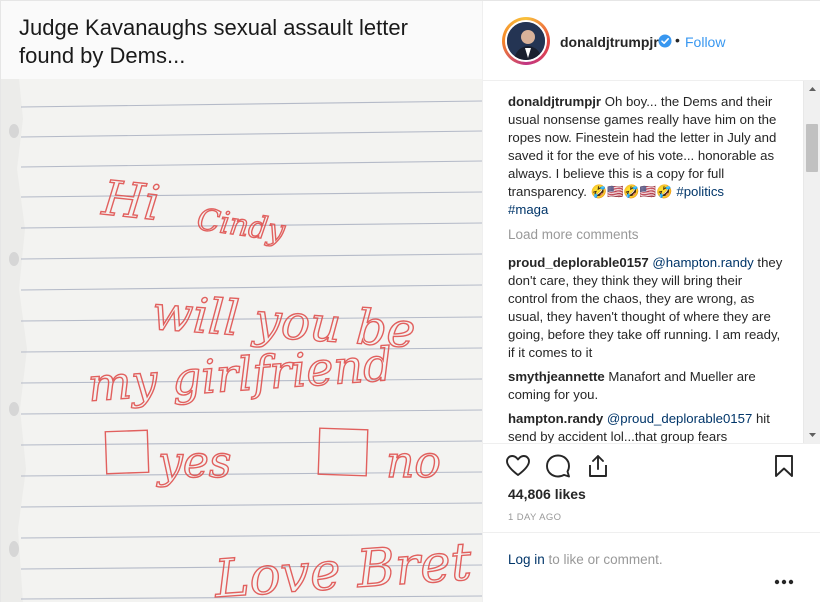 The image size is (820, 602). Describe the element at coordinates (555, 418) in the screenshot. I see `comment-username: hampton.randy` at that location.